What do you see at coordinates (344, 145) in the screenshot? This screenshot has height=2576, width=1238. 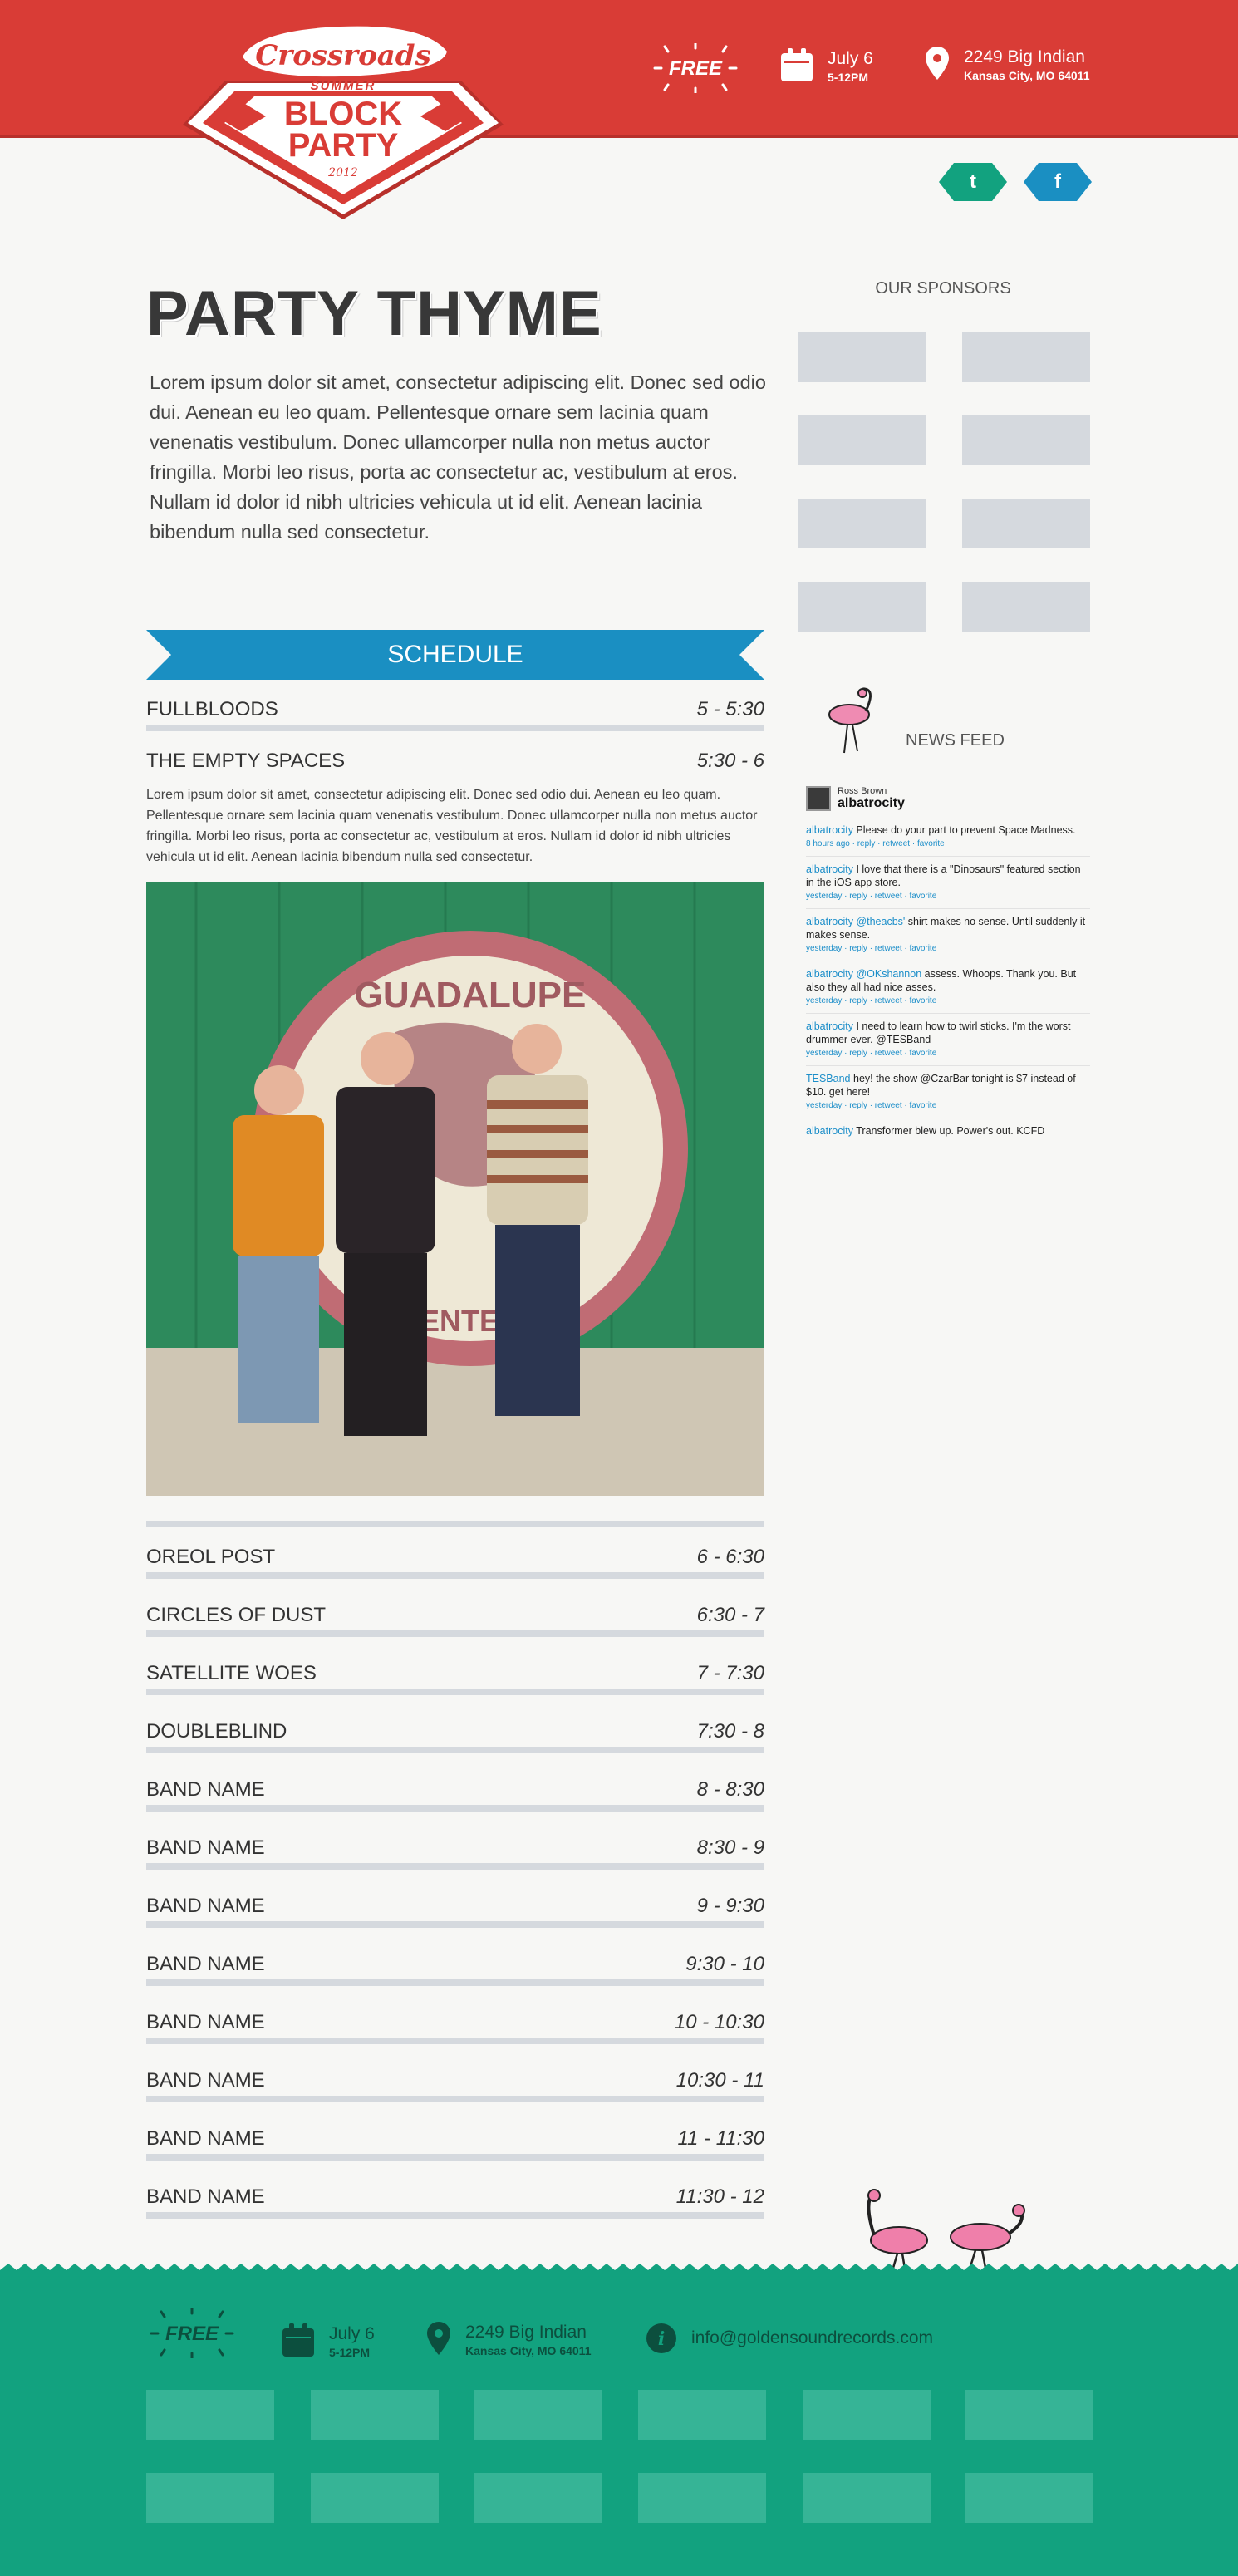 I see `logo-party: PARTY` at bounding box center [344, 145].